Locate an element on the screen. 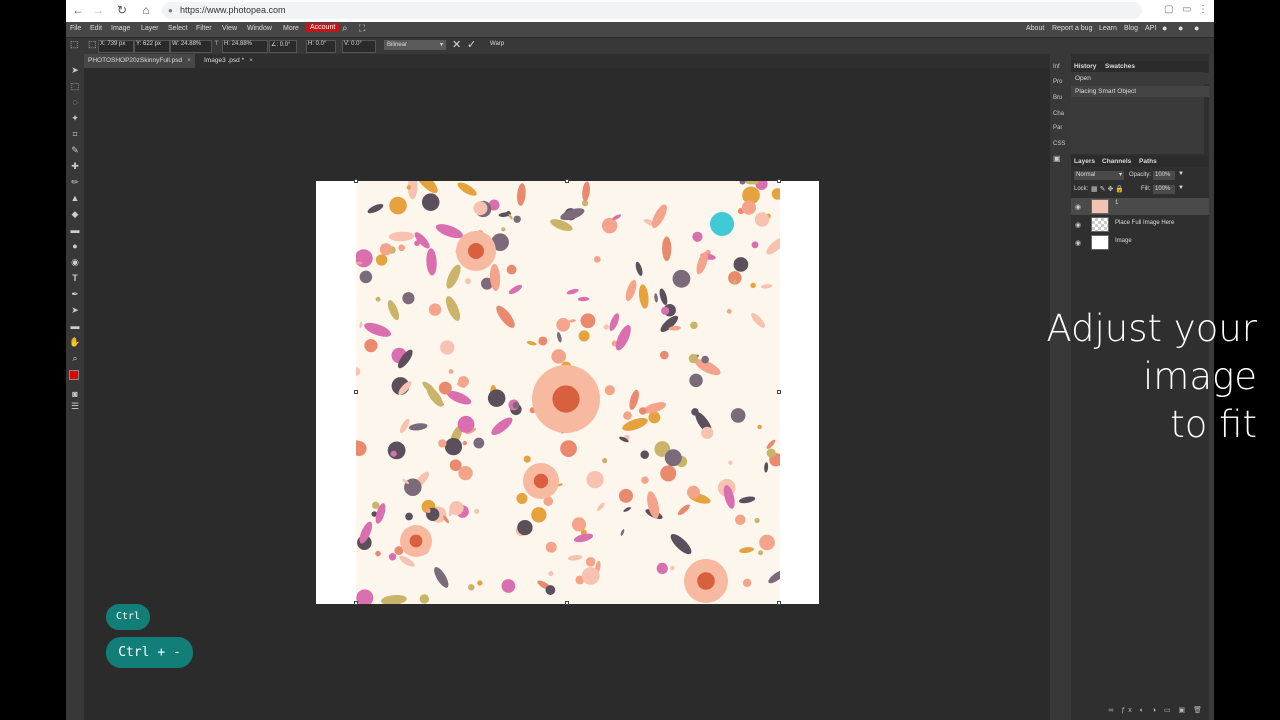  link-about: About is located at coordinates (1035, 28).